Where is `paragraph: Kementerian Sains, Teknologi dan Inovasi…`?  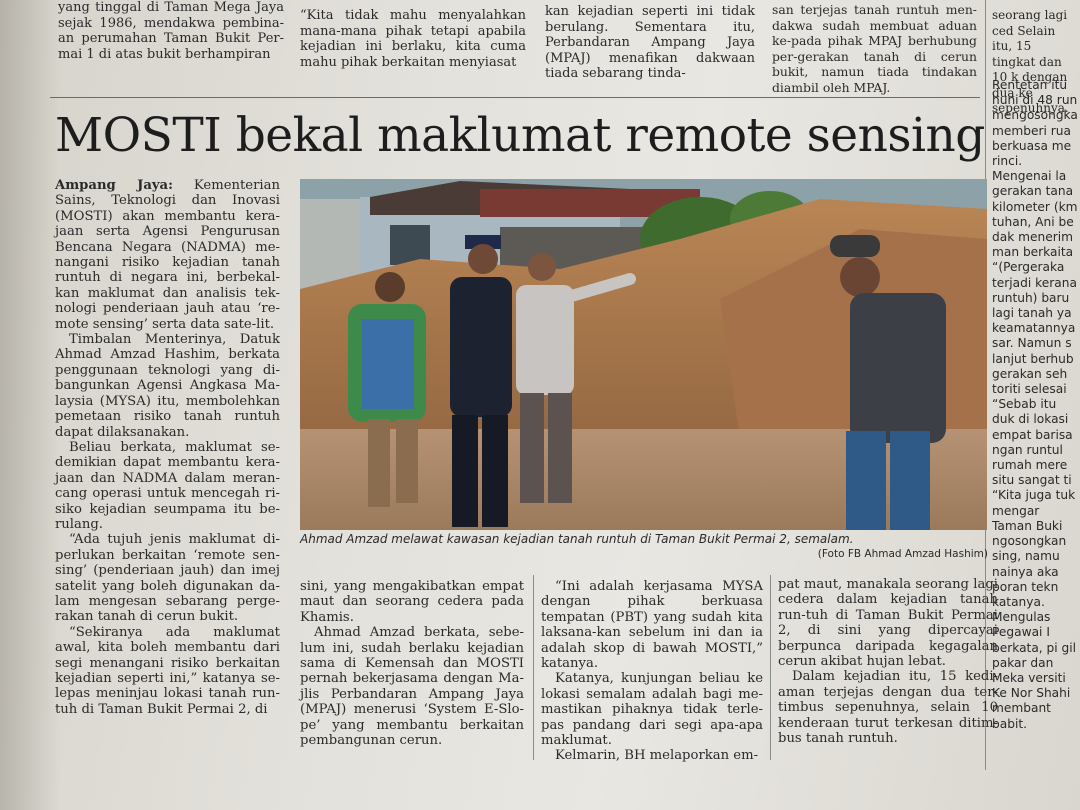 paragraph: Kementerian Sains, Teknologi dan Inovasi… is located at coordinates (167, 255).